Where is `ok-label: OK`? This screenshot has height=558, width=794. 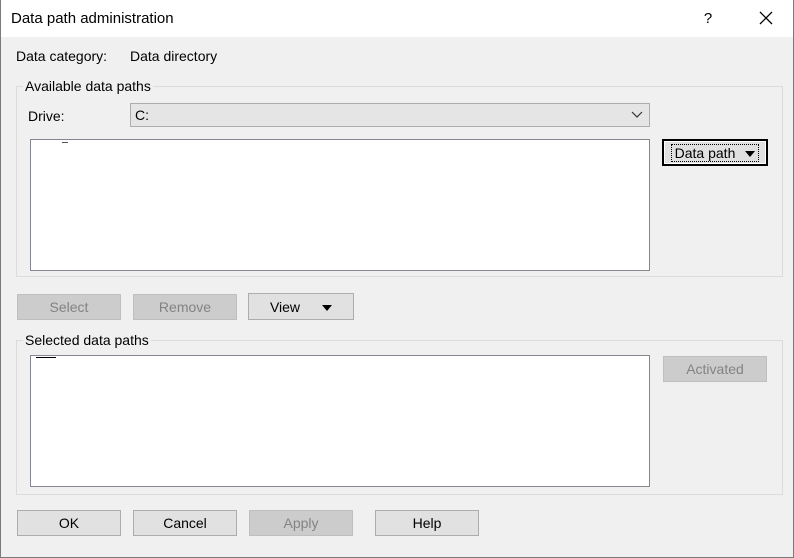
ok-label: OK is located at coordinates (69, 523).